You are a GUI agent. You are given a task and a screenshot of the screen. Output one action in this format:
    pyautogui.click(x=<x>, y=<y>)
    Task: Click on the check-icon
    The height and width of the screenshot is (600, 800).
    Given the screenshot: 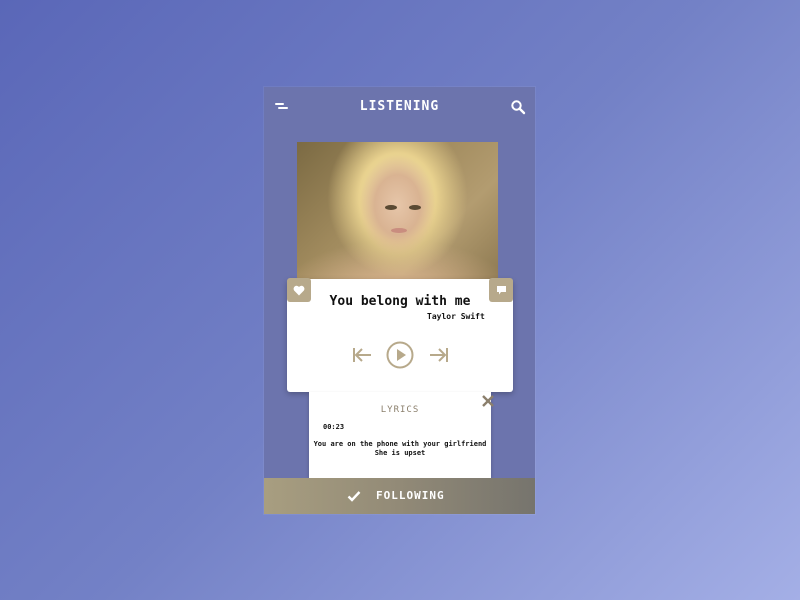 What is the action you would take?
    pyautogui.click(x=354, y=496)
    